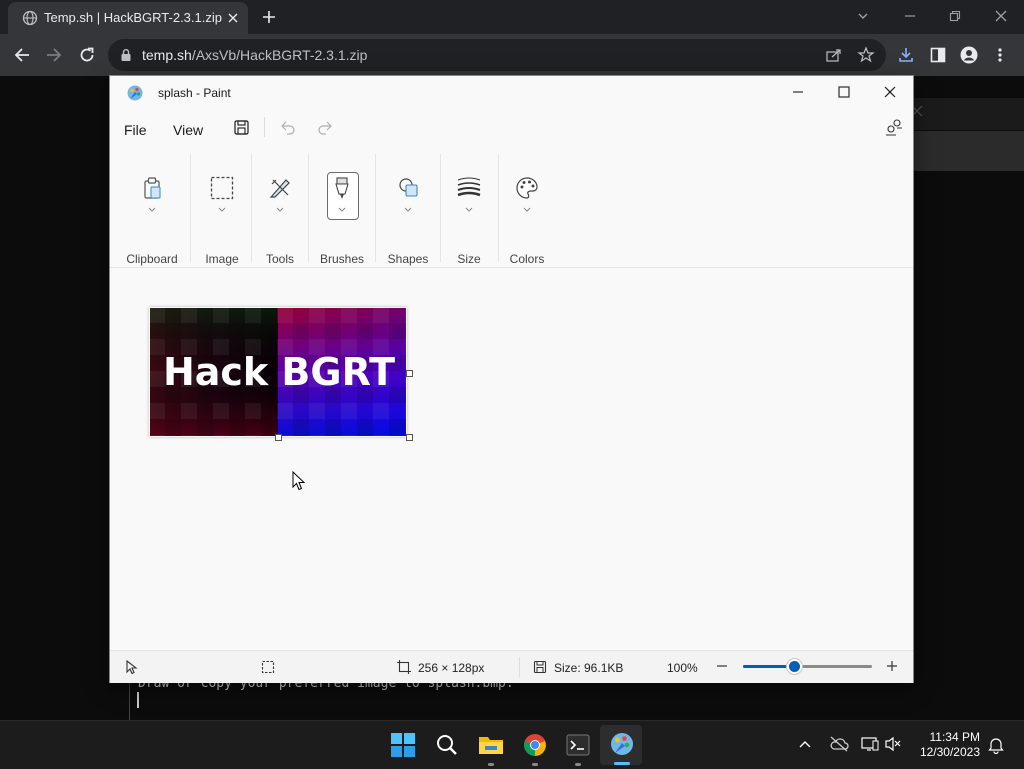  I want to click on zoom-level: 100%, so click(682, 668).